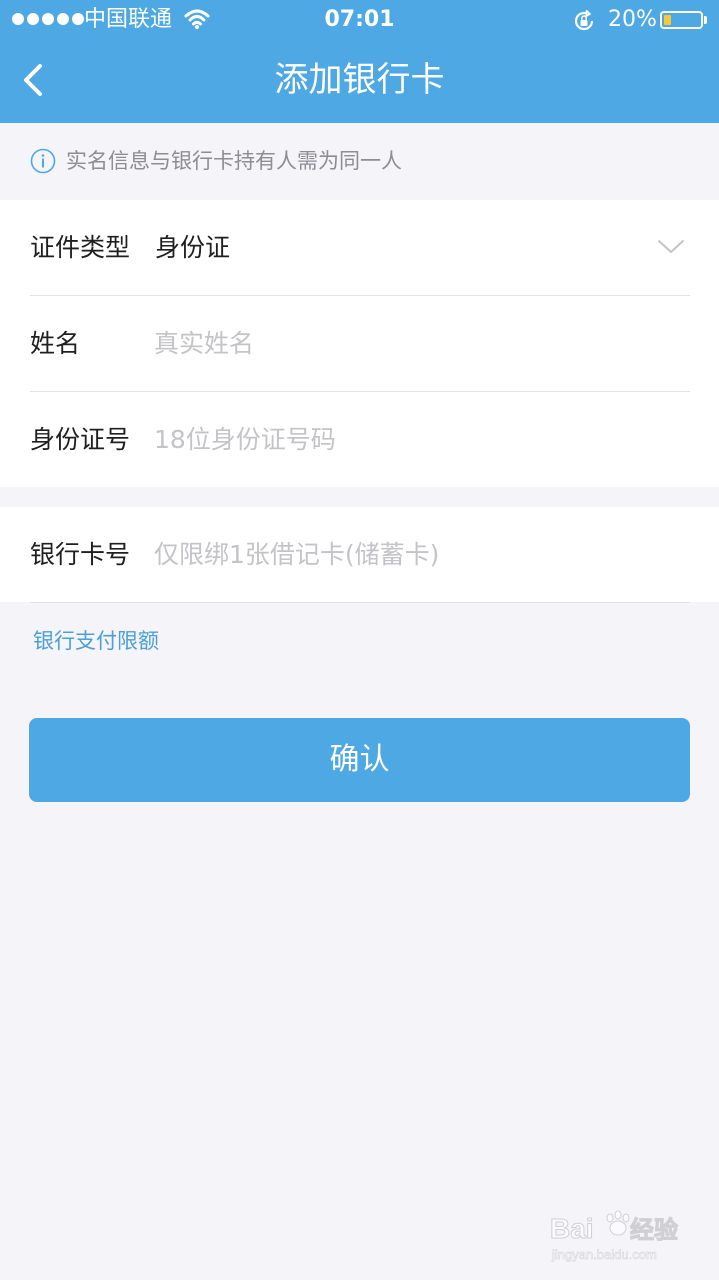  Describe the element at coordinates (55, 343) in the screenshot. I see `name-label: 姓名` at that location.